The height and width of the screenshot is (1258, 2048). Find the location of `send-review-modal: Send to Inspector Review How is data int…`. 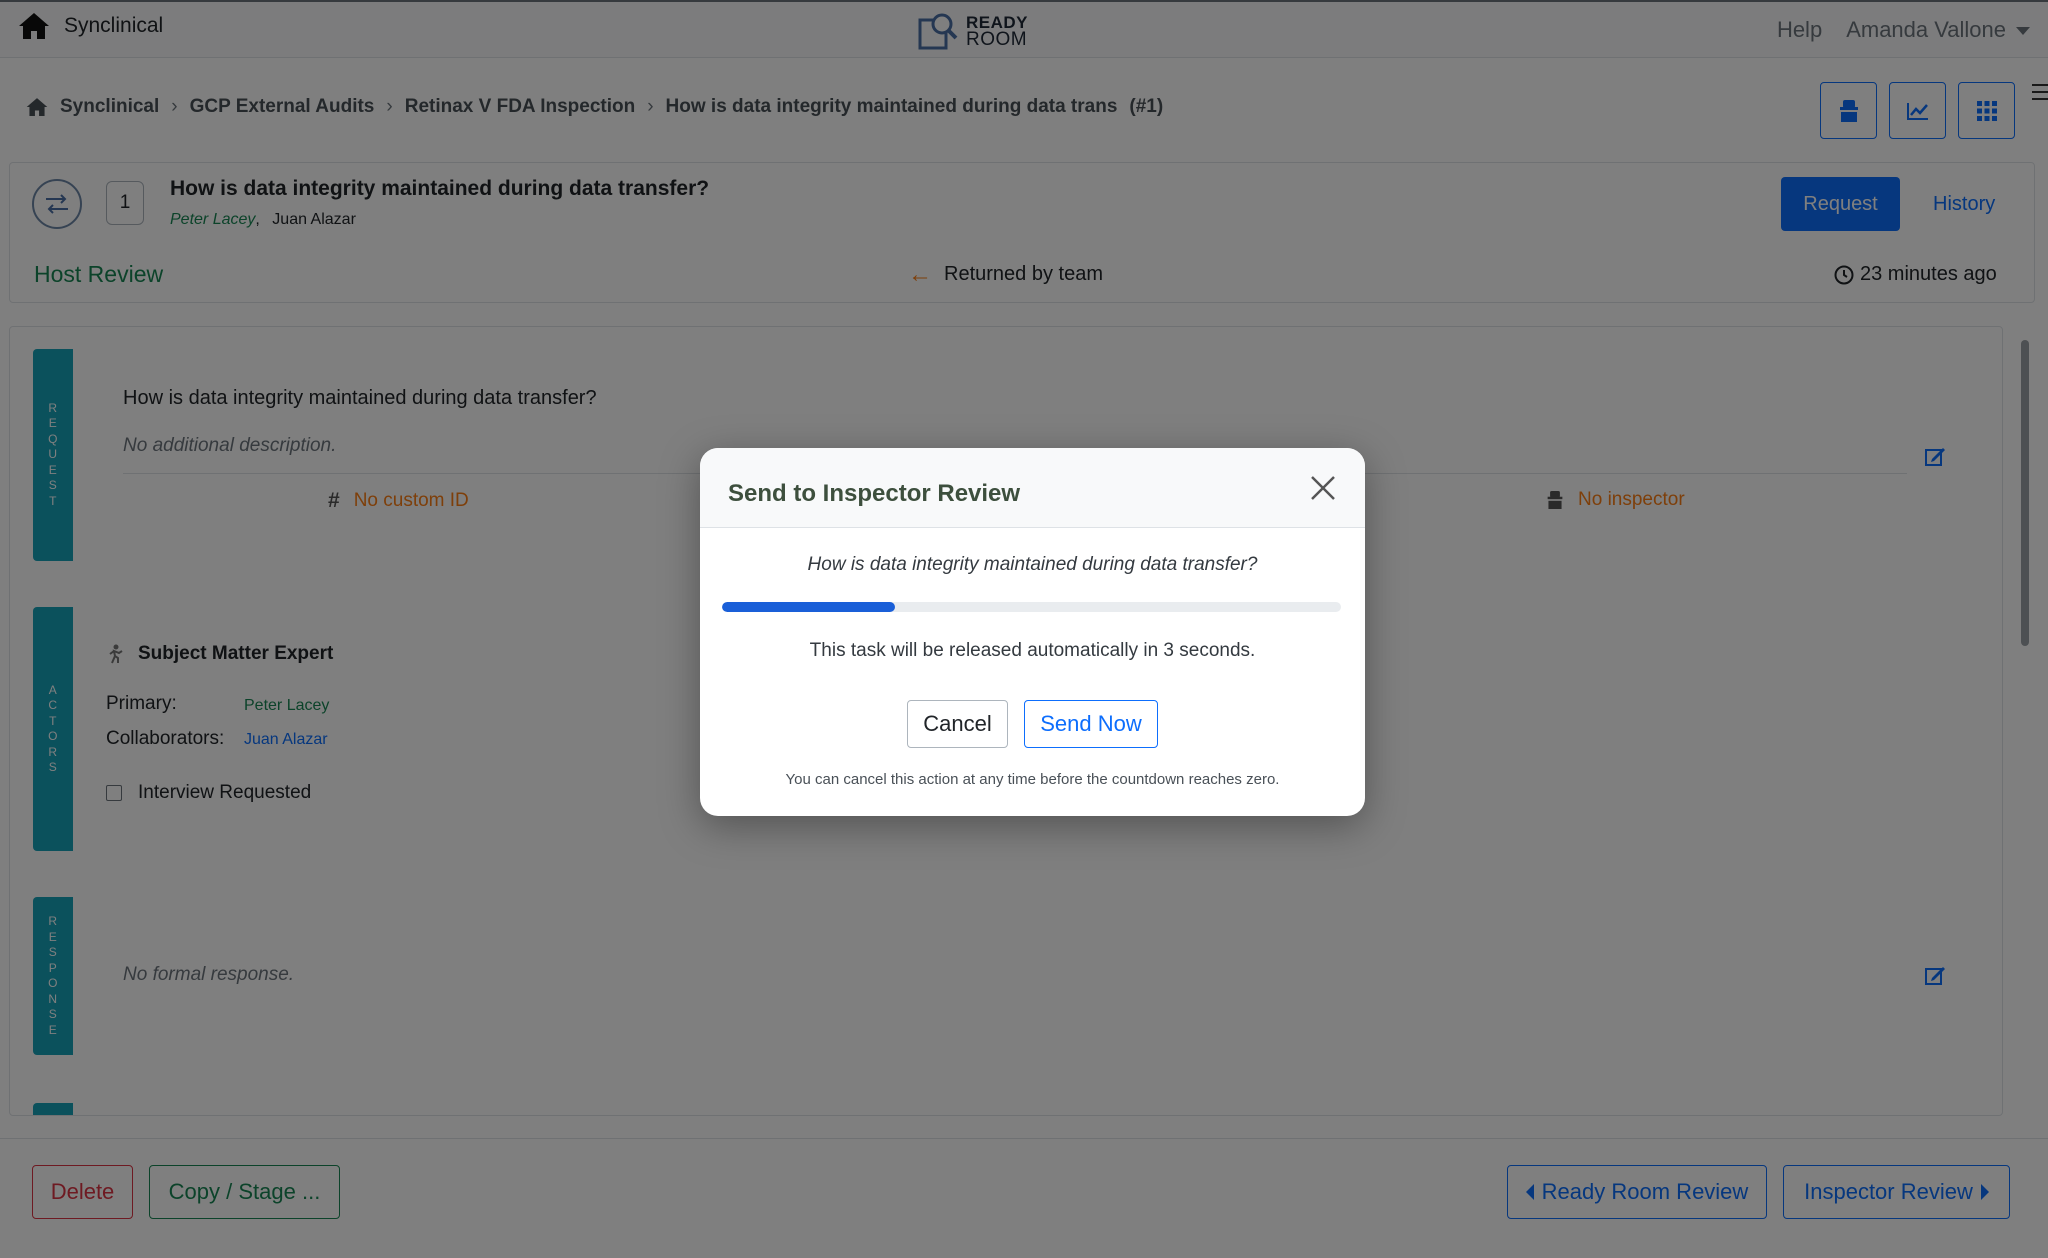

send-review-modal: Send to Inspector Review How is data int… is located at coordinates (1032, 632).